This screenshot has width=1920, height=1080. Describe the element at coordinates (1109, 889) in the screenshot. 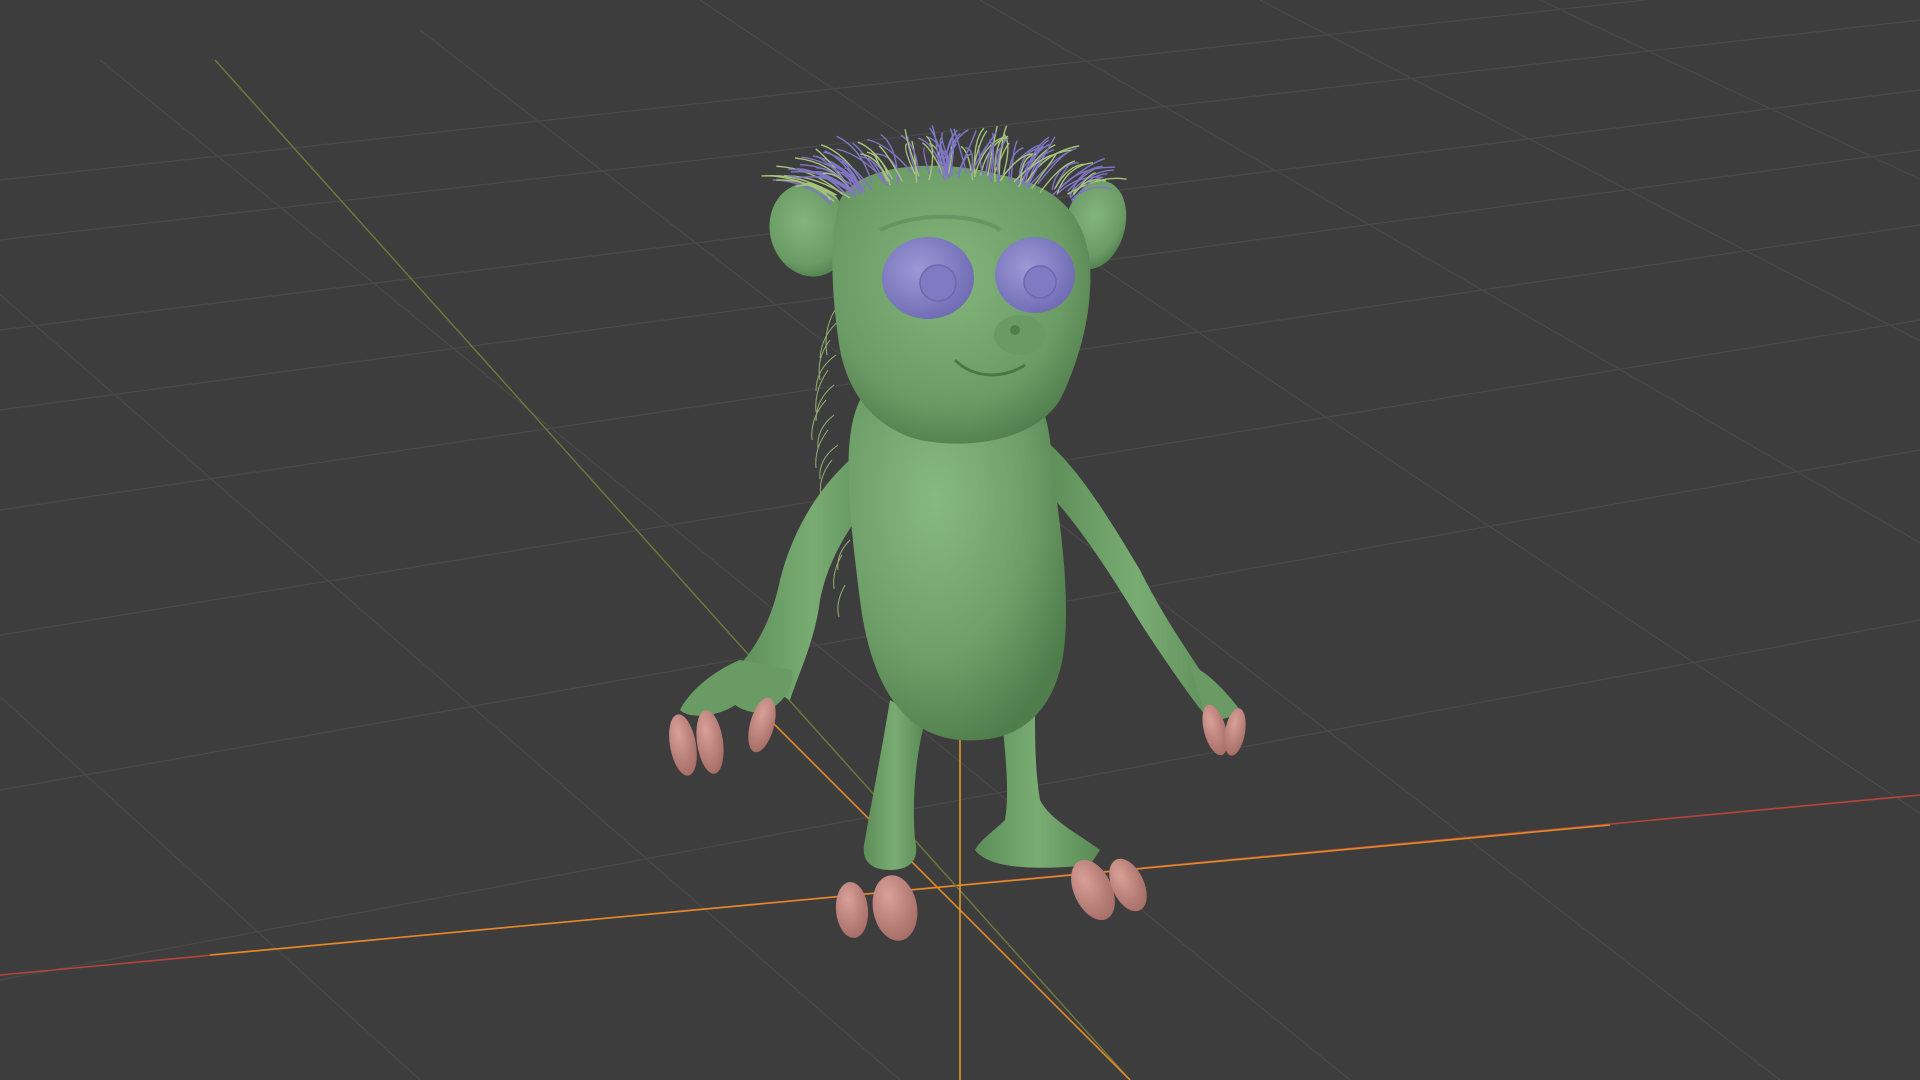

I see `right-foot-claws` at that location.